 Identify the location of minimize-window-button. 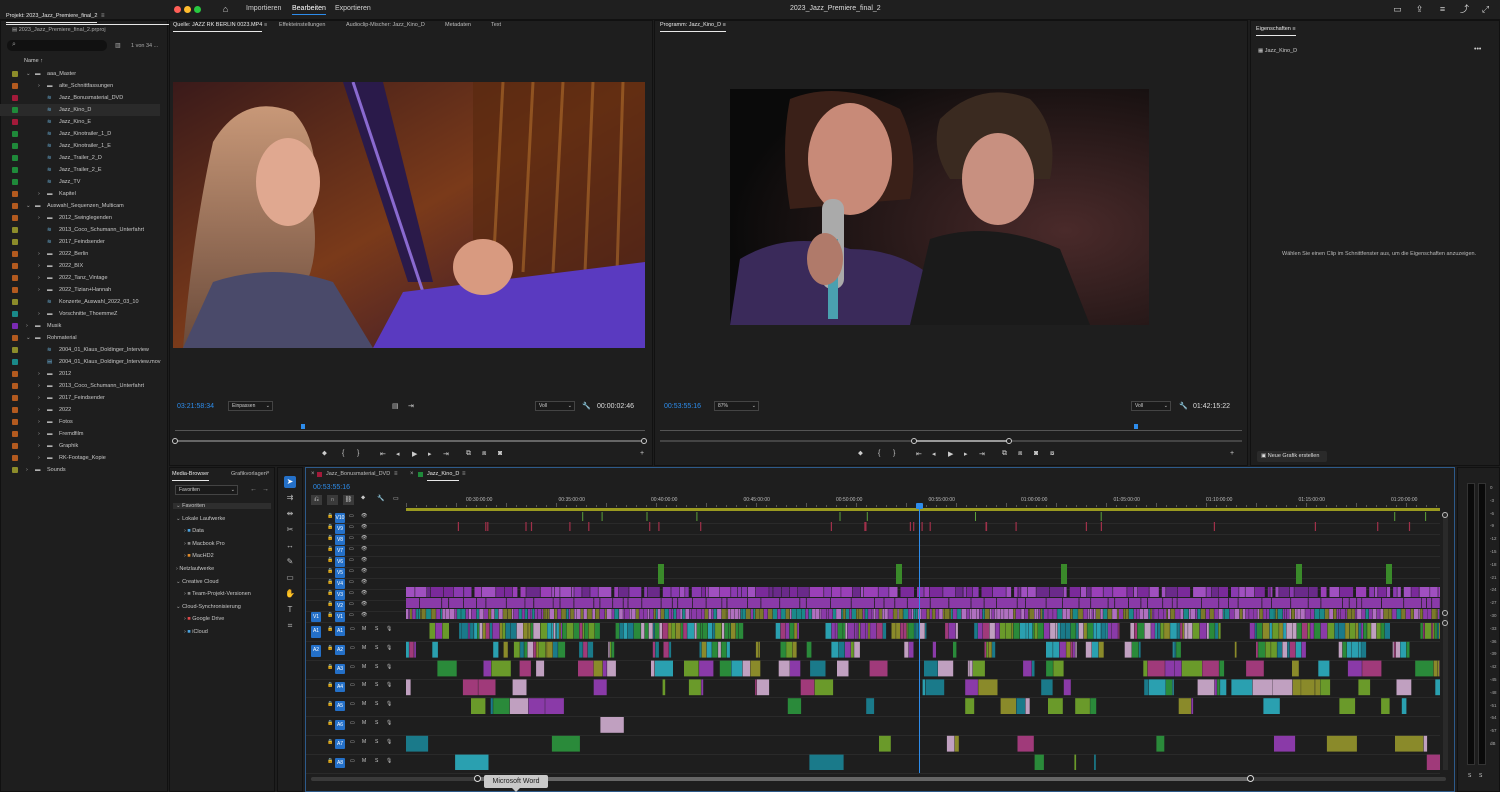
(187, 9).